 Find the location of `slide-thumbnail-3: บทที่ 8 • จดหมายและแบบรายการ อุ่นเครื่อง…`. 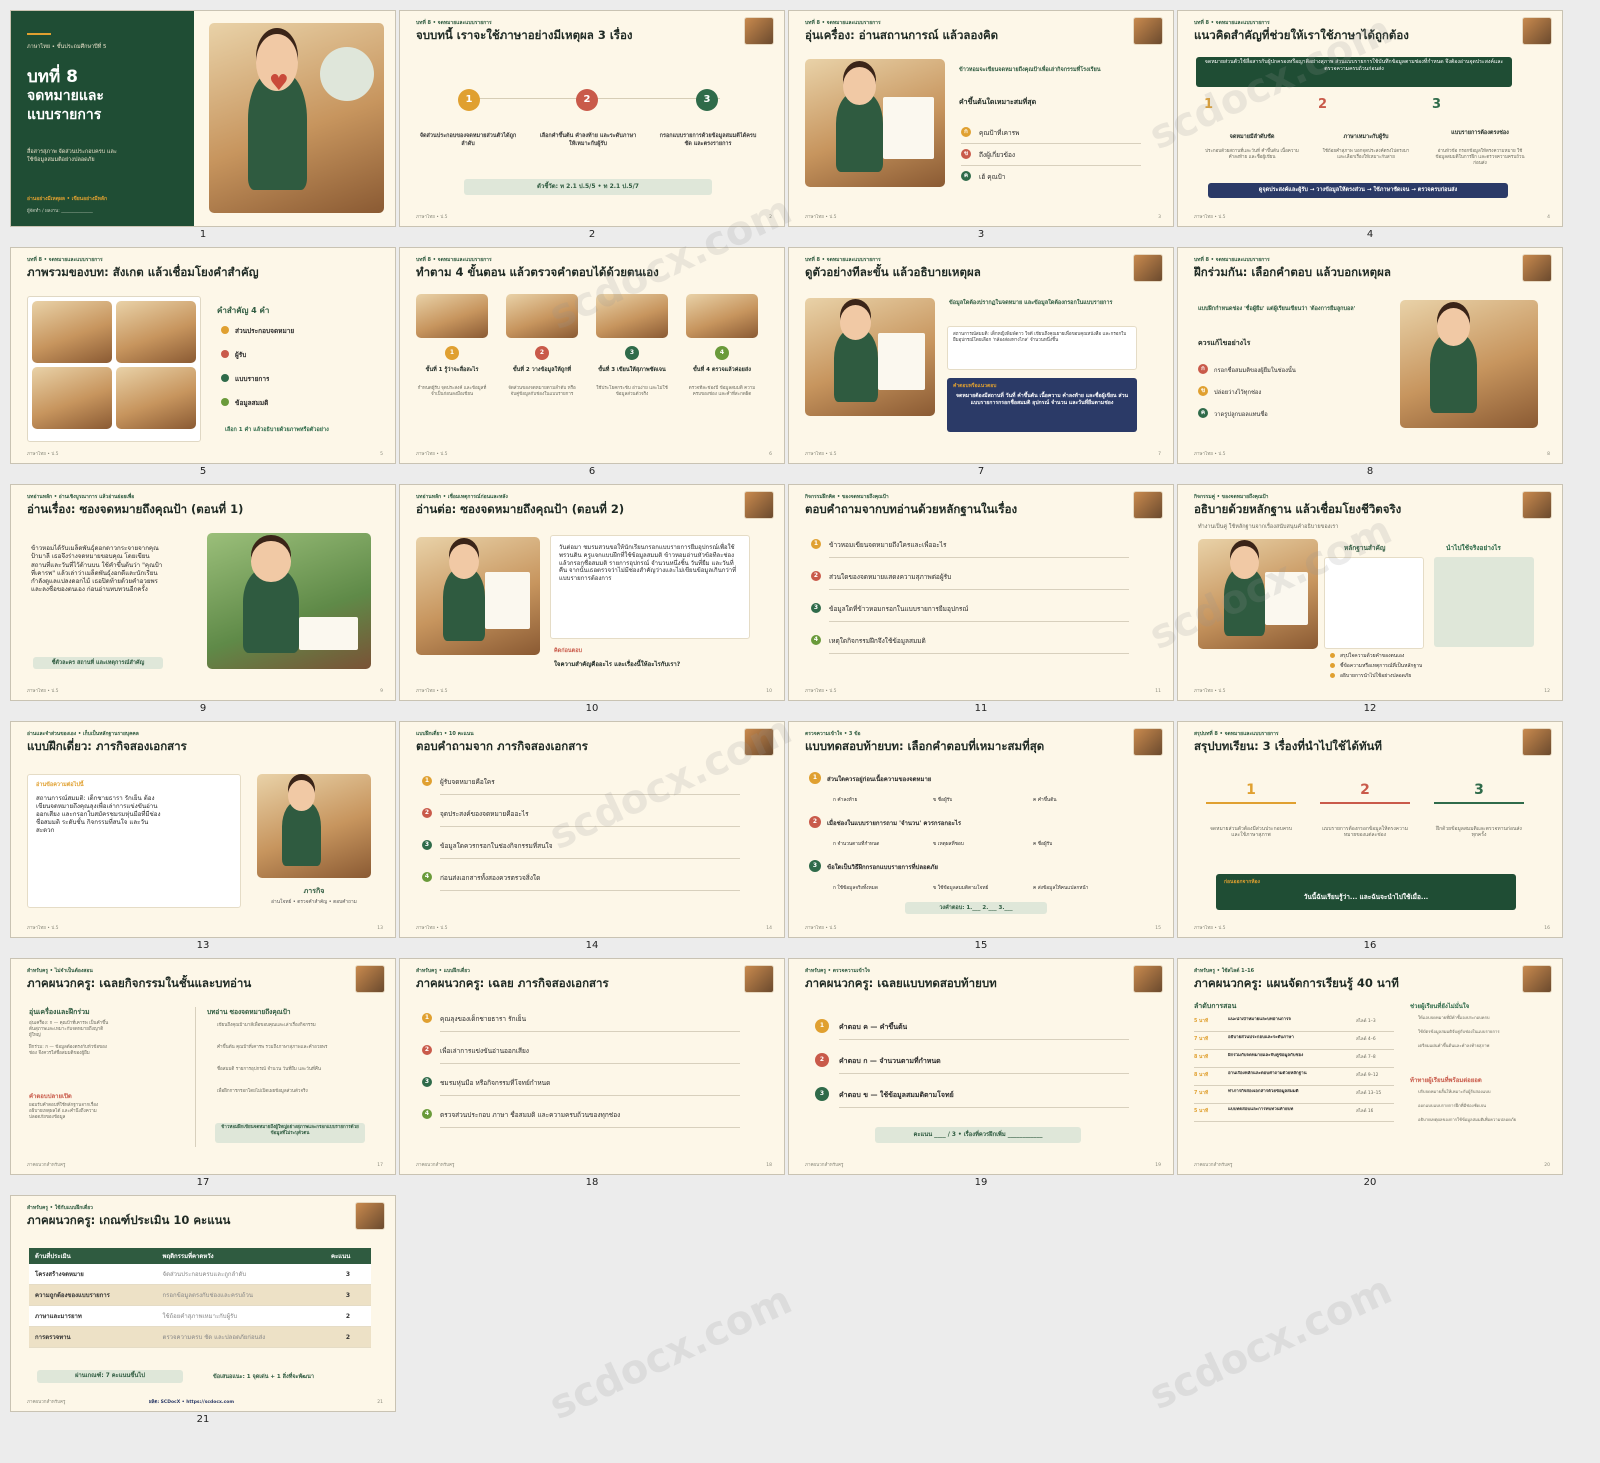

slide-thumbnail-3: บทที่ 8 • จดหมายและแบบรายการ อุ่นเครื่อง… is located at coordinates (981, 118).